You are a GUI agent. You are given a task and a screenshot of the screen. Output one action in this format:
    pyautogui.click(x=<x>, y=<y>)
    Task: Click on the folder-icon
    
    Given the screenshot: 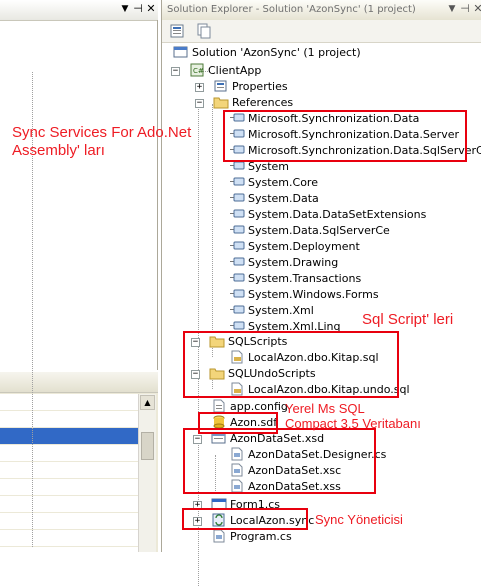 What is the action you would take?
    pyautogui.click(x=221, y=103)
    